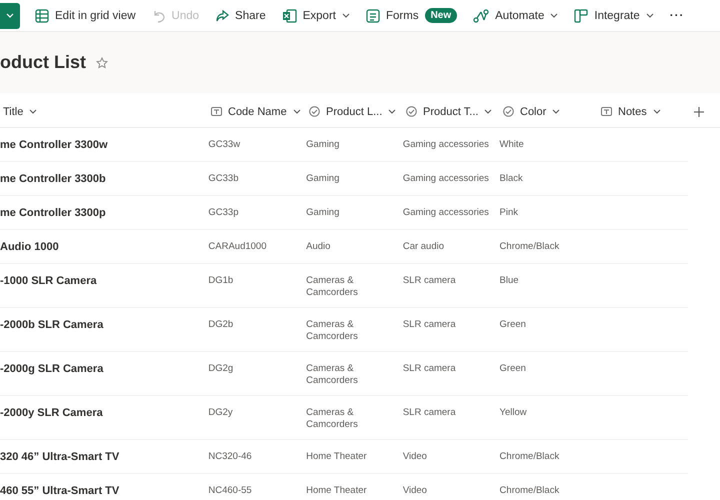 The image size is (720, 500). I want to click on table-cell-text: Audio 1000, so click(30, 247).